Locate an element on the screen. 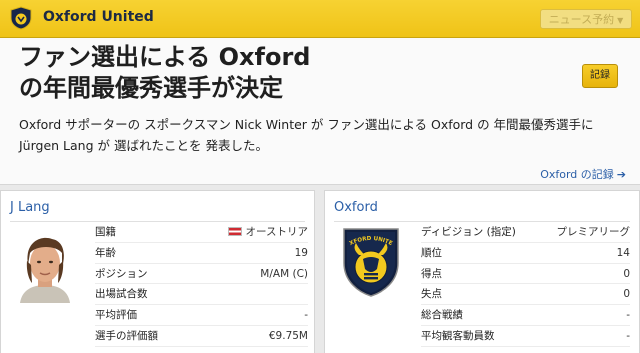 This screenshot has width=640, height=353. club-name-link: Oxford is located at coordinates (356, 207).